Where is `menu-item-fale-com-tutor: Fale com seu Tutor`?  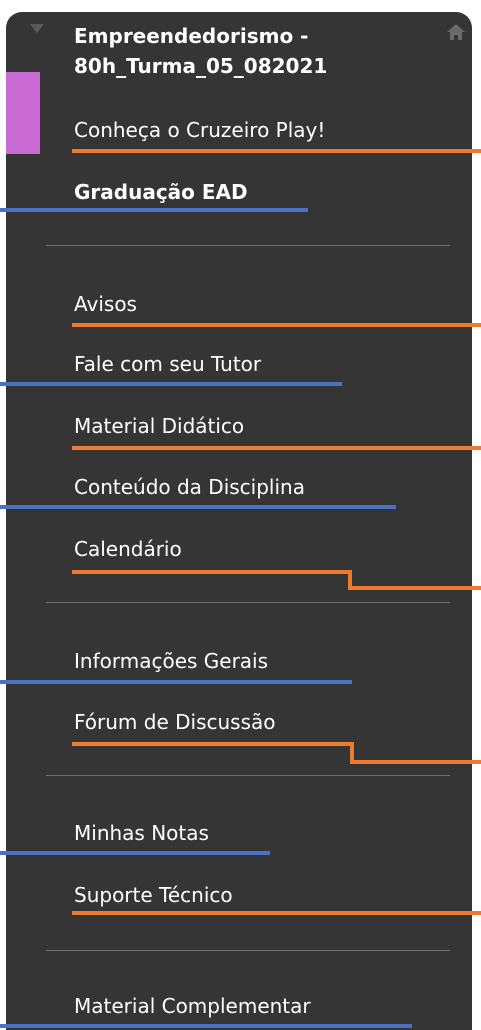
menu-item-fale-com-tutor: Fale com seu Tutor is located at coordinates (167, 364).